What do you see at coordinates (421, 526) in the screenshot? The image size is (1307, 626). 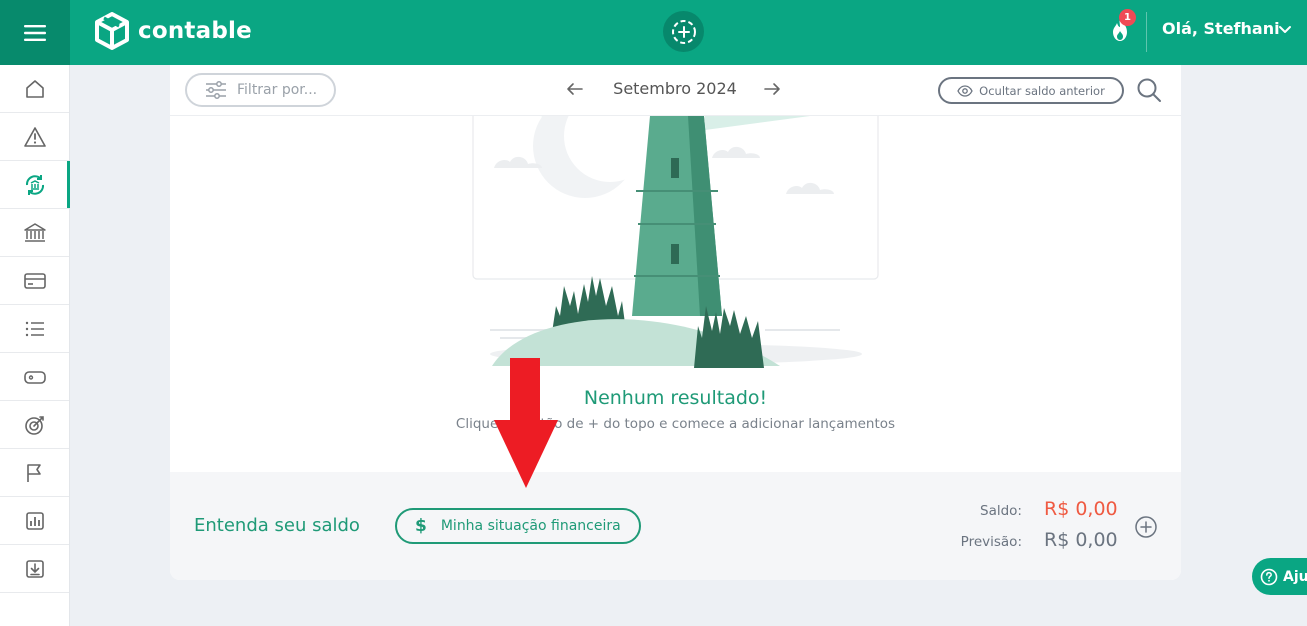 I see `dollar-icon: $` at bounding box center [421, 526].